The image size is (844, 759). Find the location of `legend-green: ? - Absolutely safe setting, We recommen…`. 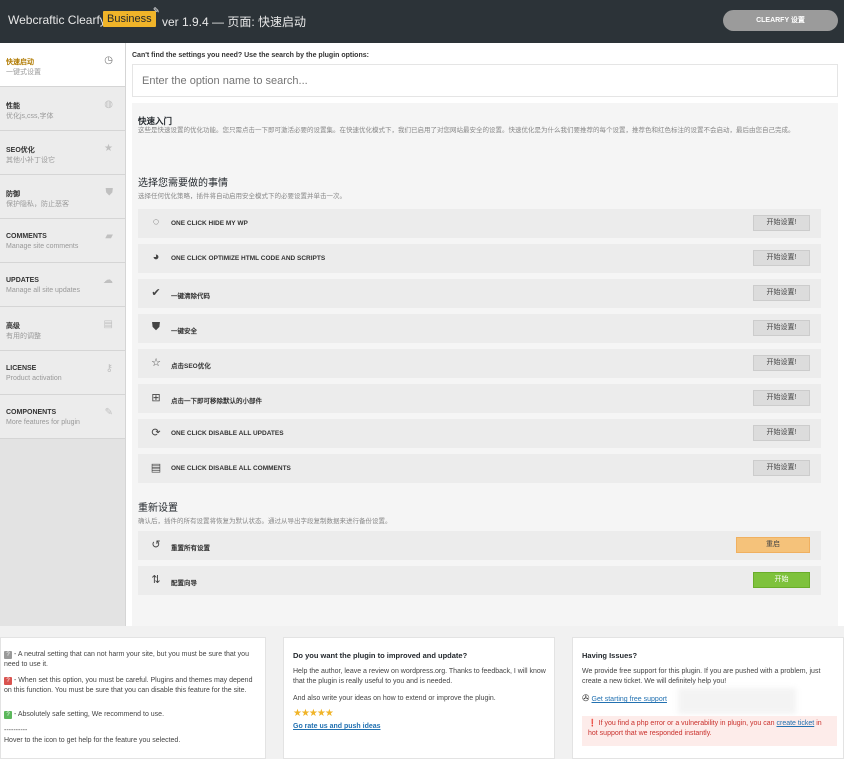

legend-green: ? - Absolutely safe setting, We recommen… is located at coordinates (133, 715).